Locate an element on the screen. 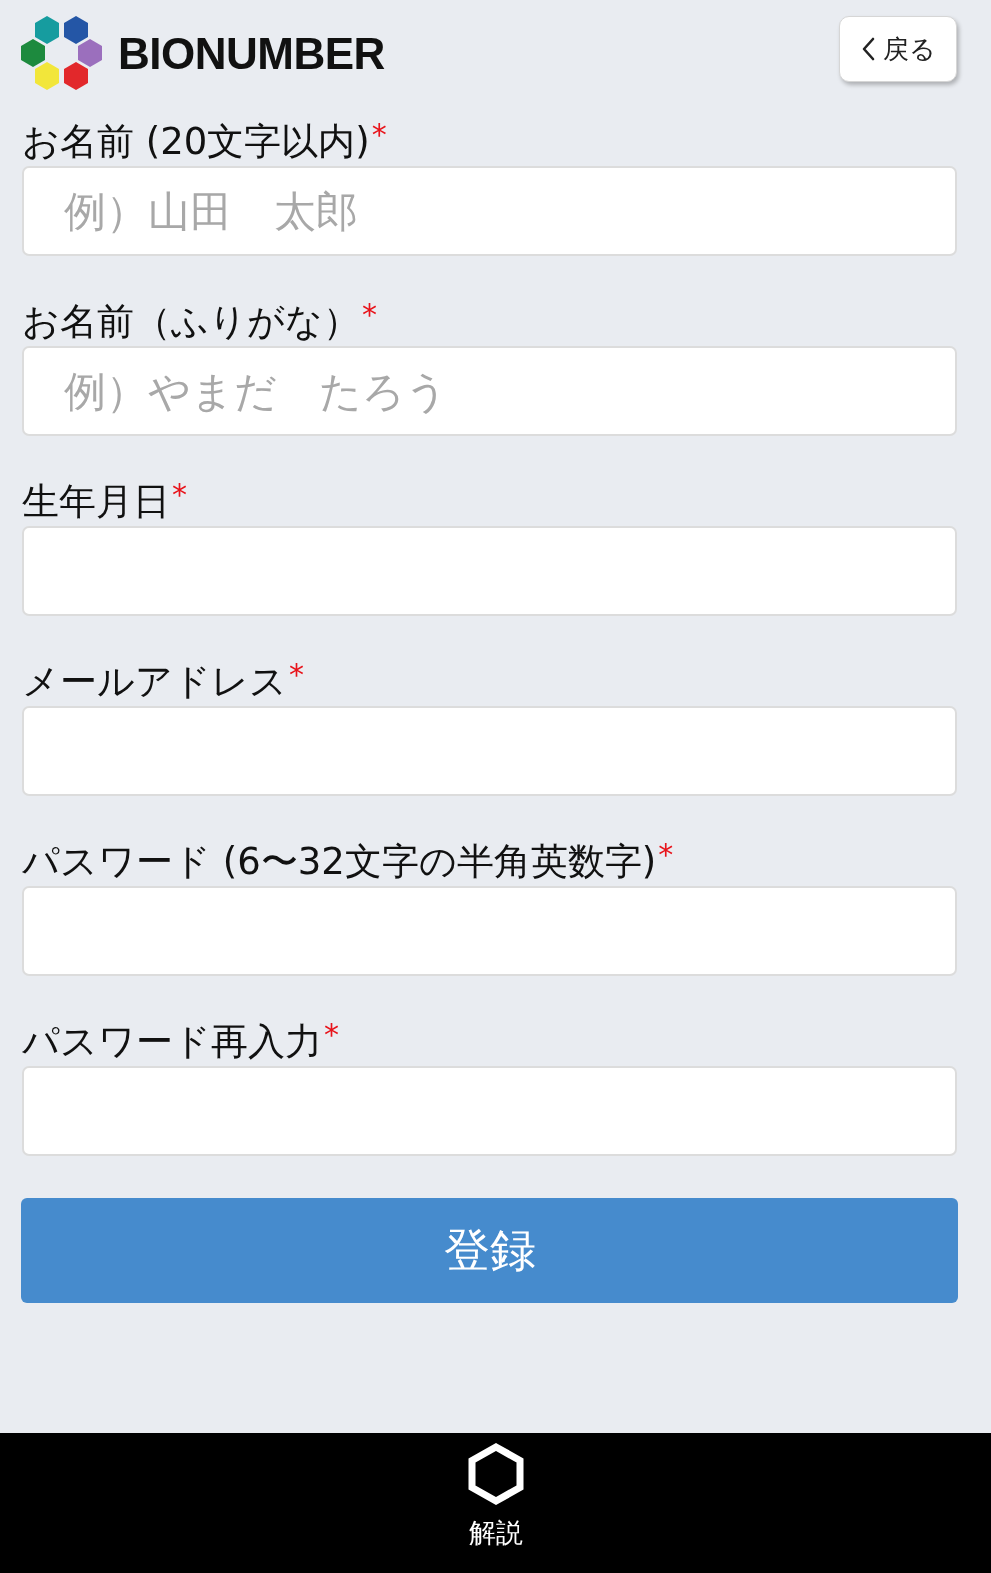  app-title: BIONUMBER is located at coordinates (251, 54).